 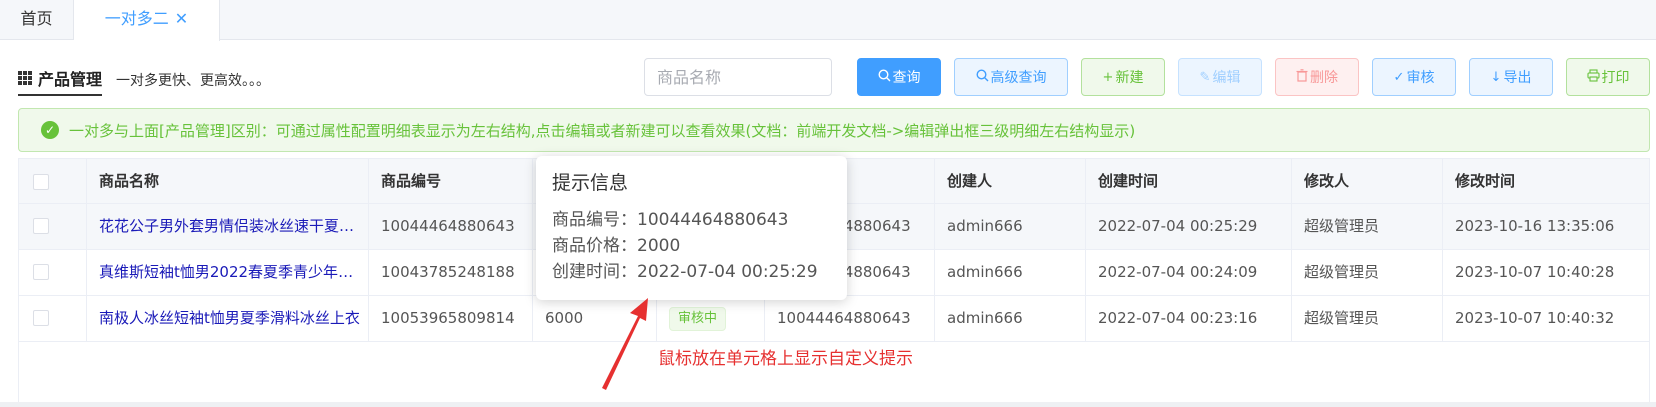 What do you see at coordinates (228, 319) in the screenshot?
I see `product-name-link: 南极人冰丝短袖t恤男夏季滑料冰丝上衣` at bounding box center [228, 319].